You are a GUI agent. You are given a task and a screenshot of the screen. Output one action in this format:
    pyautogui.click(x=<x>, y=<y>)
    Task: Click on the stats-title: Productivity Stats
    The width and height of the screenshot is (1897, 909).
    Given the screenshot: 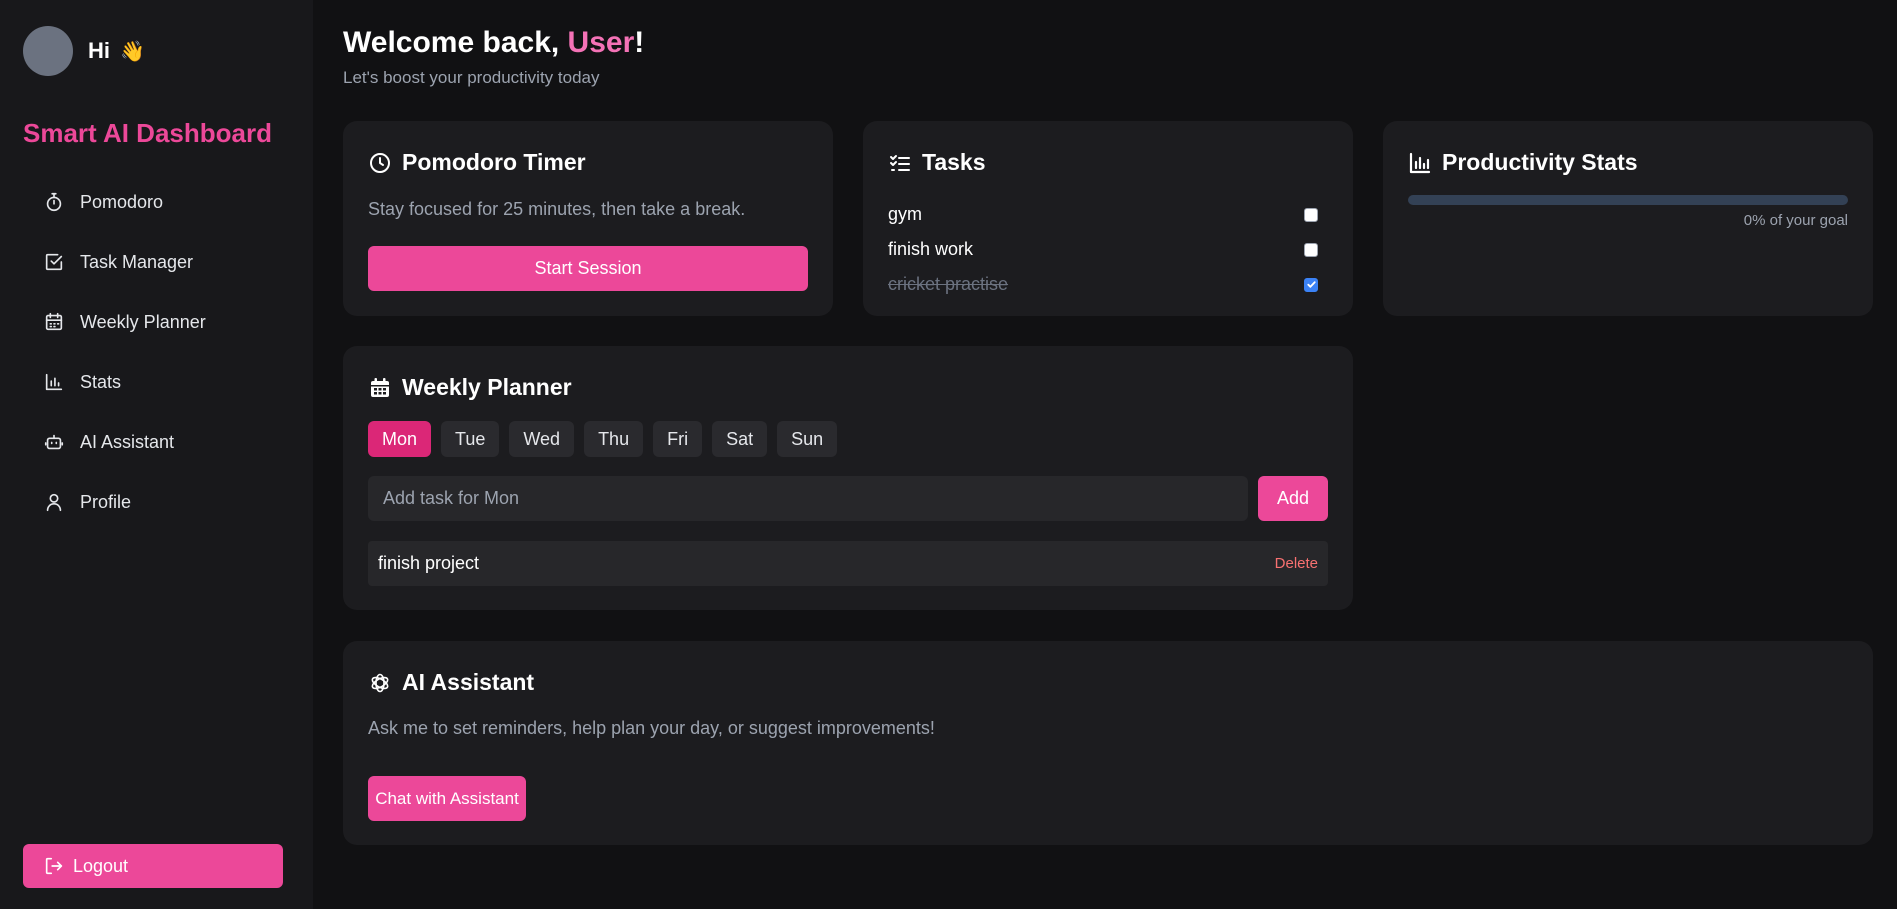 What is the action you would take?
    pyautogui.click(x=1523, y=162)
    